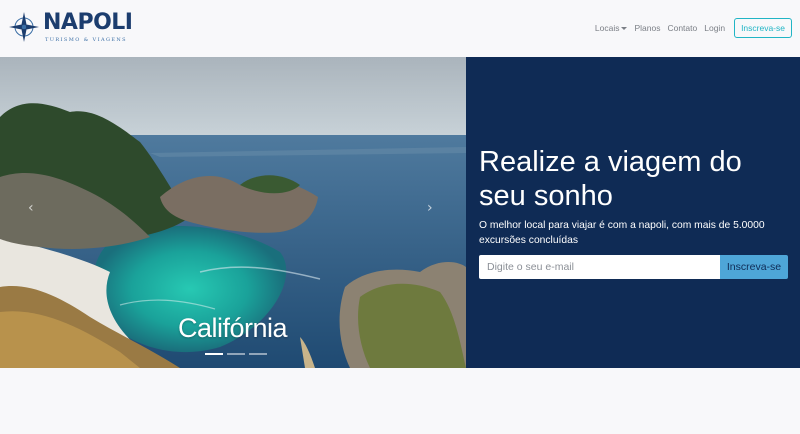  Describe the element at coordinates (607, 28) in the screenshot. I see `nav-link-label: Locais` at that location.